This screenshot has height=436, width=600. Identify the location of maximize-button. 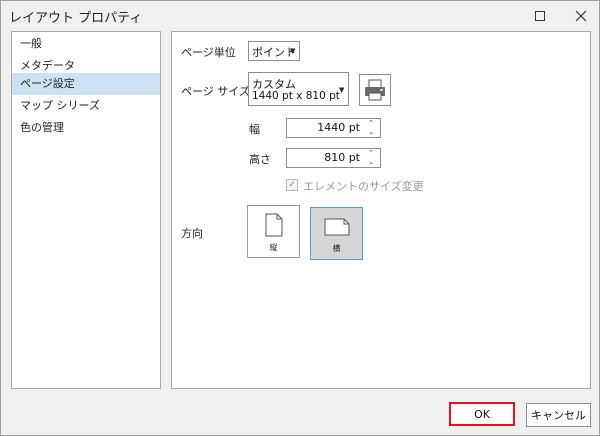
(540, 16).